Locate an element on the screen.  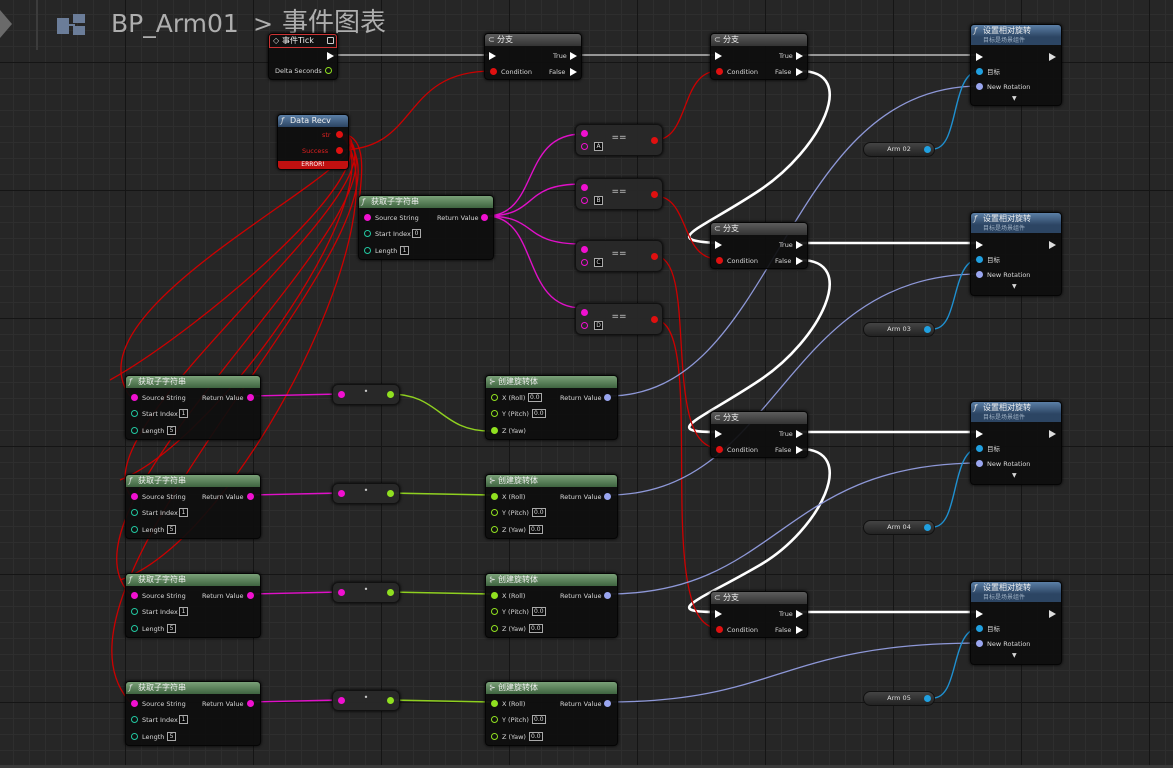
delta-seconds-pin is located at coordinates (328, 70).